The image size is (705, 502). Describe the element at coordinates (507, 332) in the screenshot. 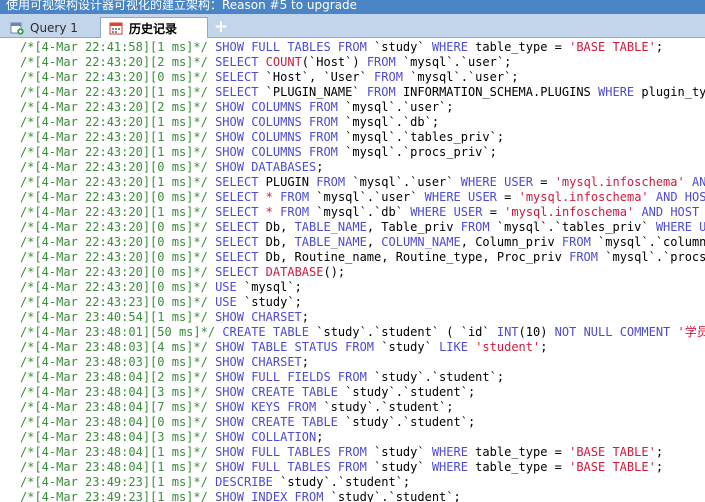

I see `sql-keyword: INT` at that location.